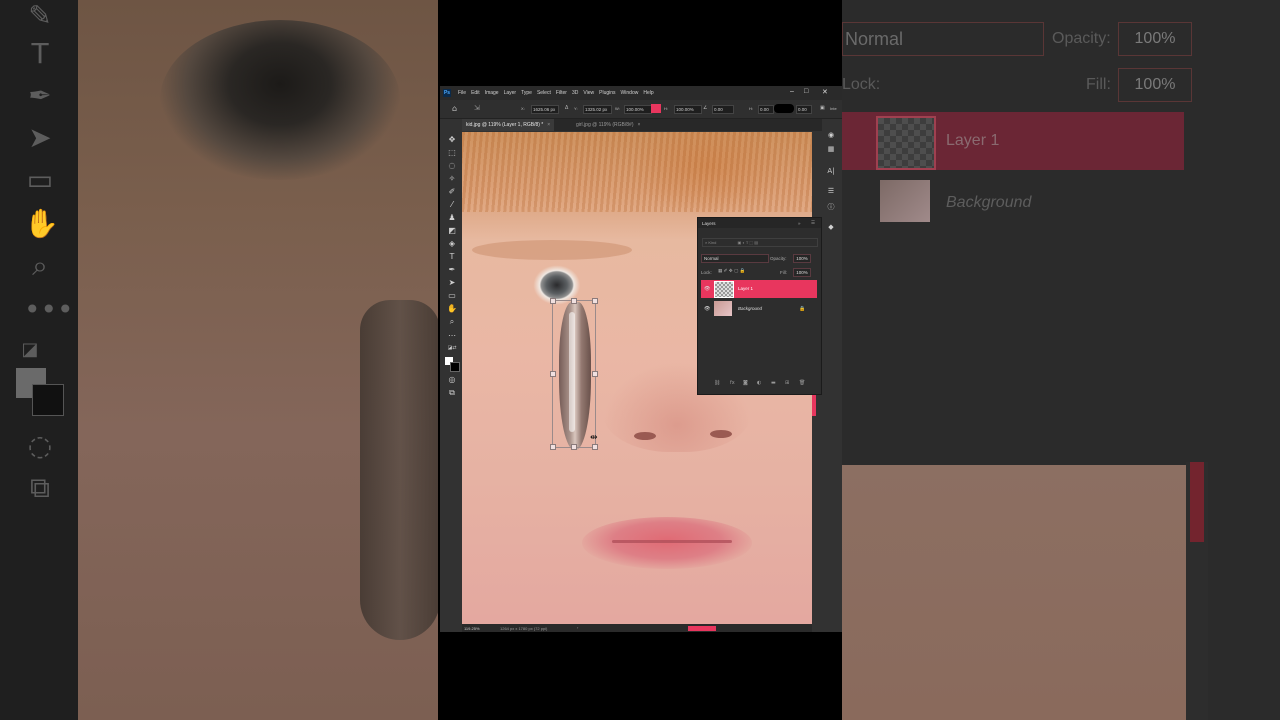 The image size is (1280, 720). I want to click on menu-item-view: View, so click(588, 93).